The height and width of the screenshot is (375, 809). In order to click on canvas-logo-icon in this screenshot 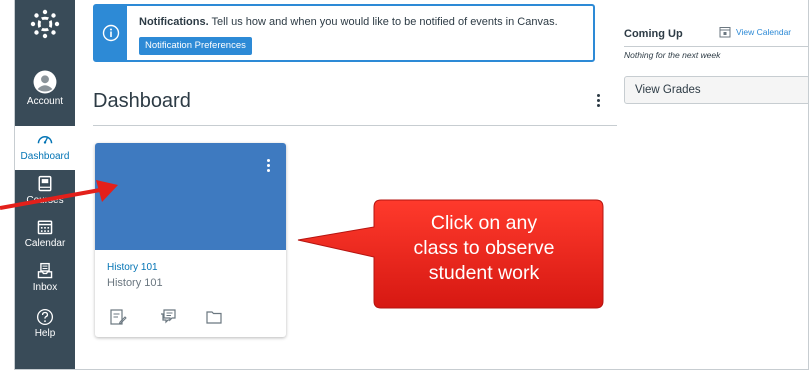, I will do `click(45, 24)`.